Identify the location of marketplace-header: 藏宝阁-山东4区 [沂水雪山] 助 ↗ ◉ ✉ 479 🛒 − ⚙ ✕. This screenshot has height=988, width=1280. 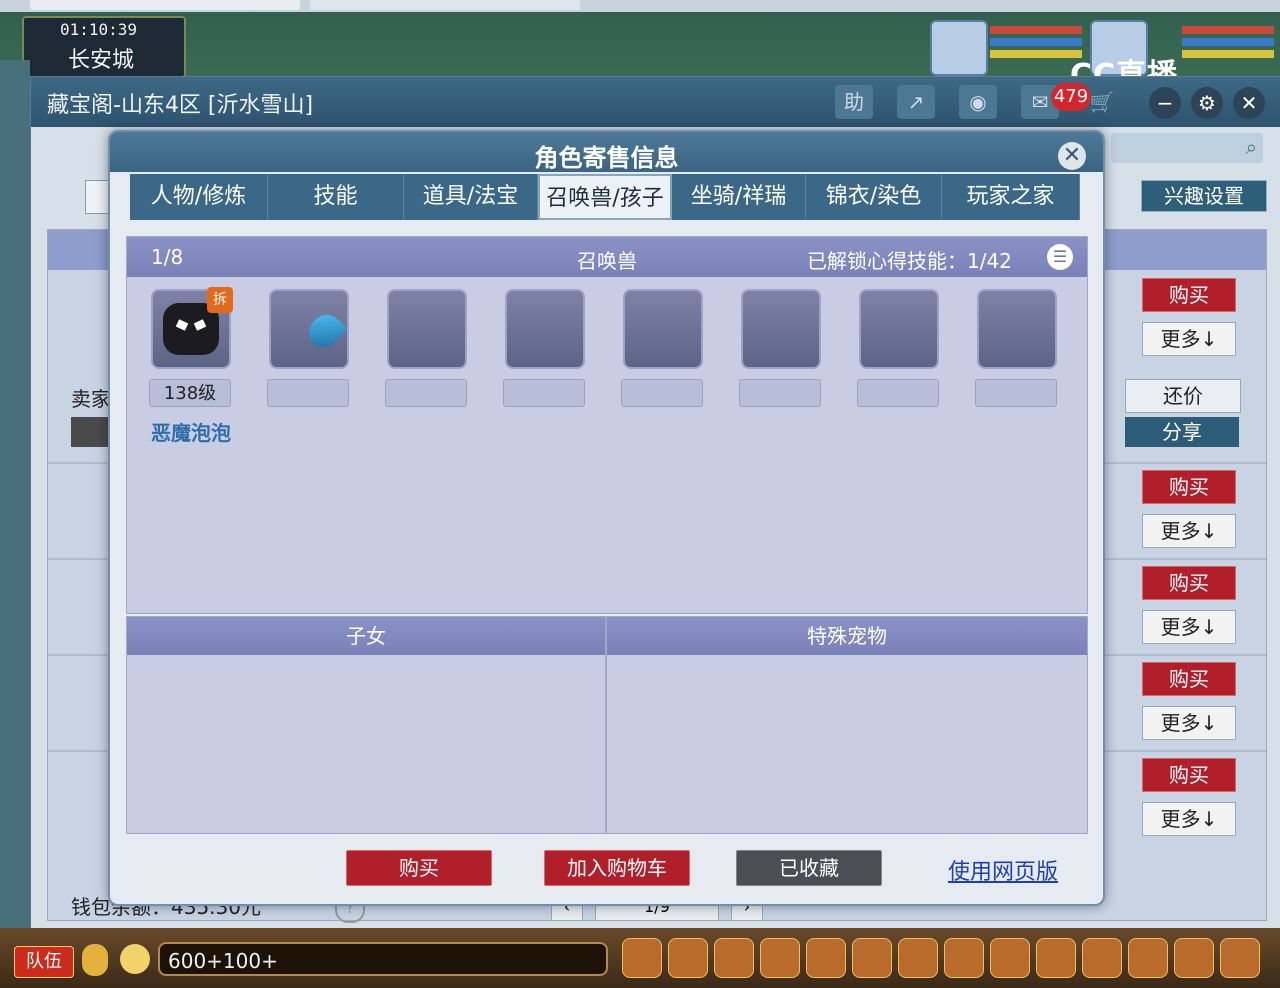
(655, 102).